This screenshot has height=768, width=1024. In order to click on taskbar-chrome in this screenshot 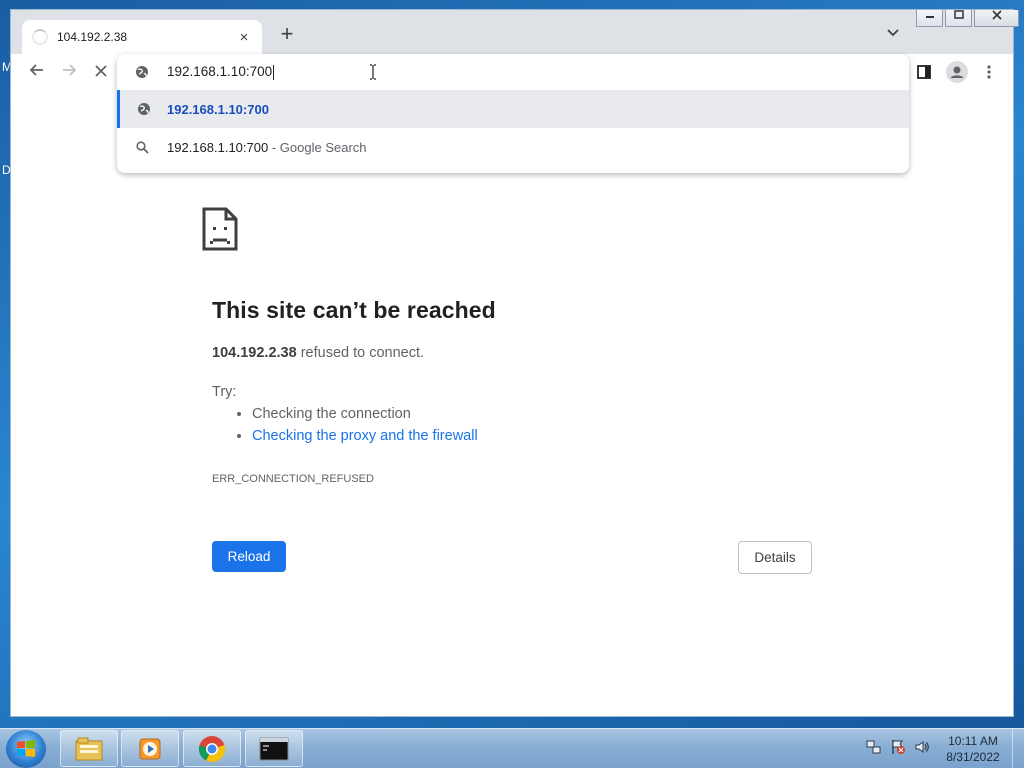, I will do `click(212, 748)`.